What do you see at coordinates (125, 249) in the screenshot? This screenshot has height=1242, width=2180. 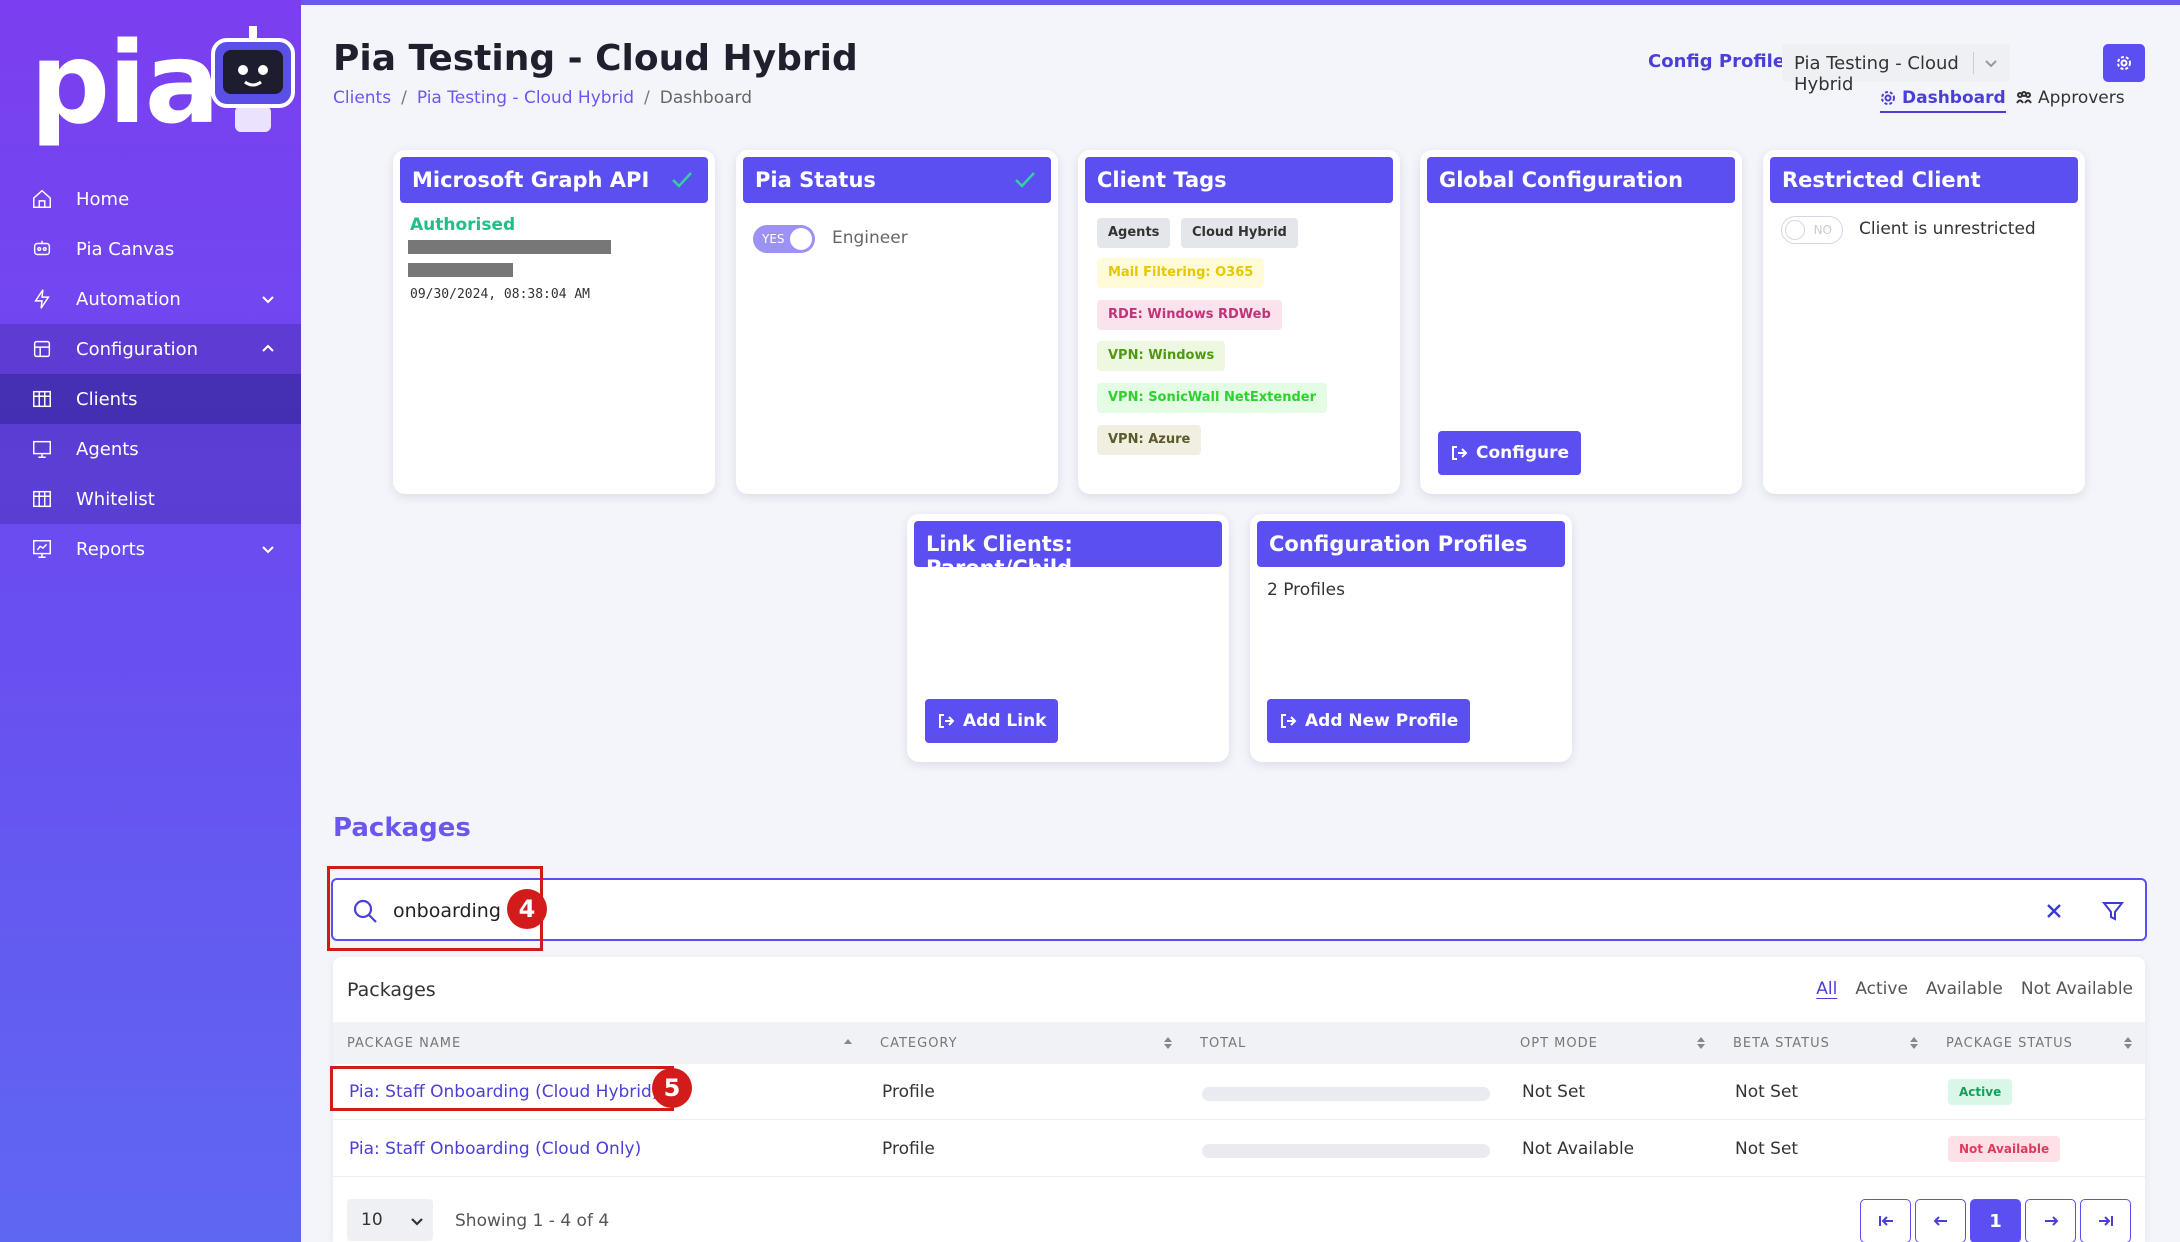 I see `sidebar-item-label: Pia Canvas` at bounding box center [125, 249].